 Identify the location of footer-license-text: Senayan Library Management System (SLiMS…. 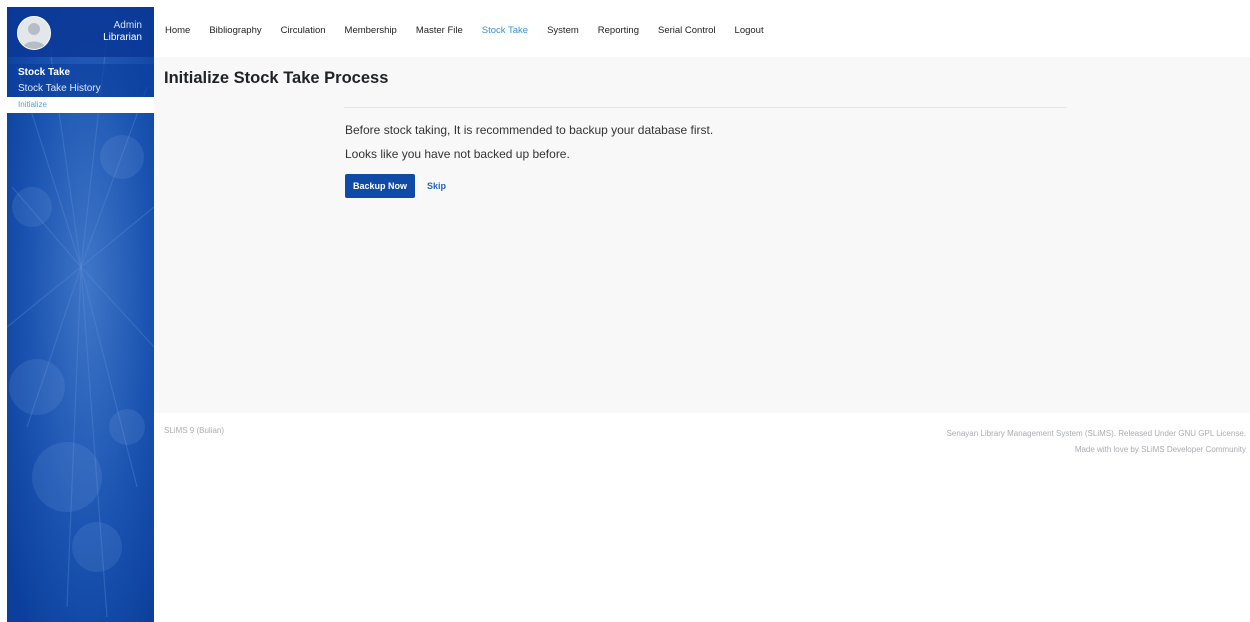
(1096, 433).